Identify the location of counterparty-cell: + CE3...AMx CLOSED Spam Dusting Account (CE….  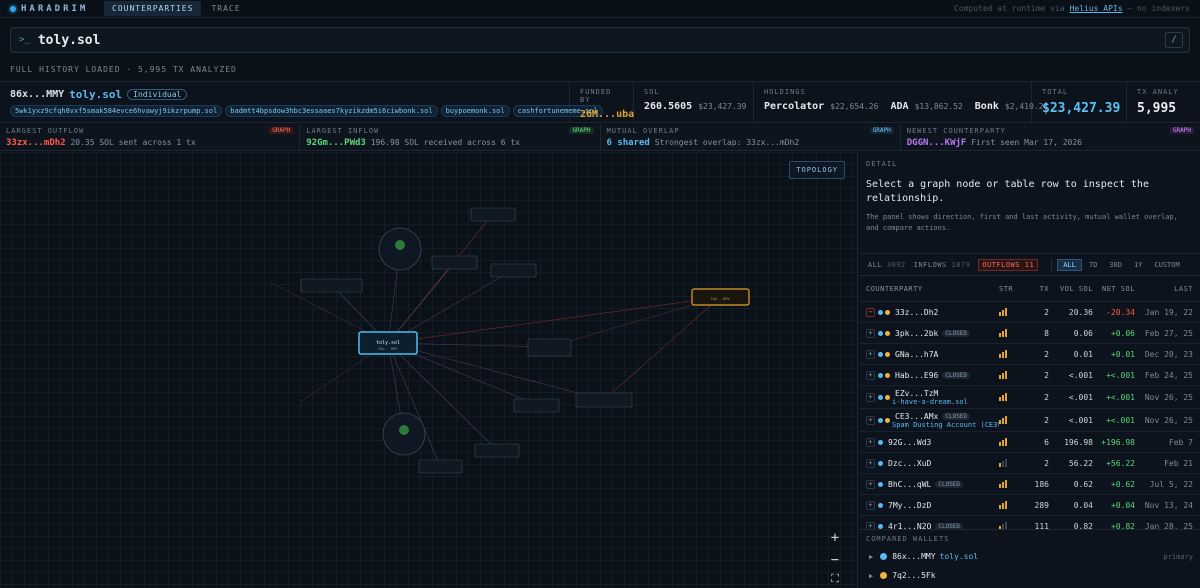
(929, 420).